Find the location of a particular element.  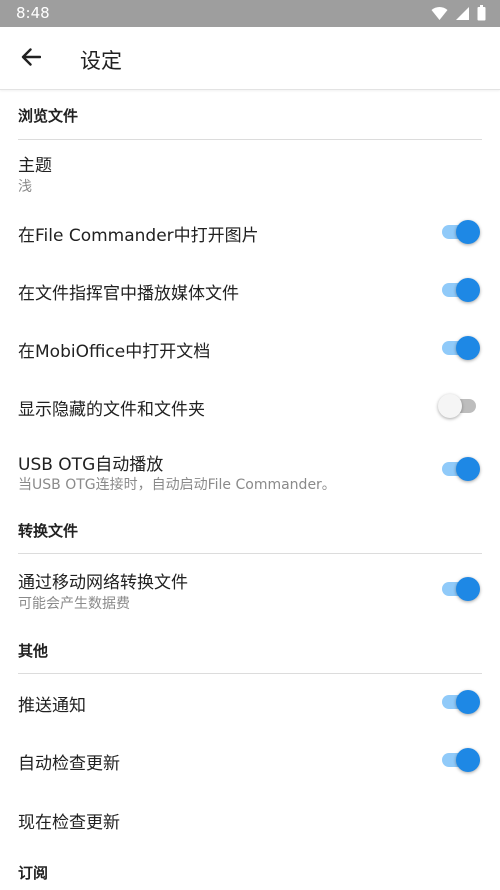

mobile-convert-title: 通过移动网络转换文件 is located at coordinates (103, 583).